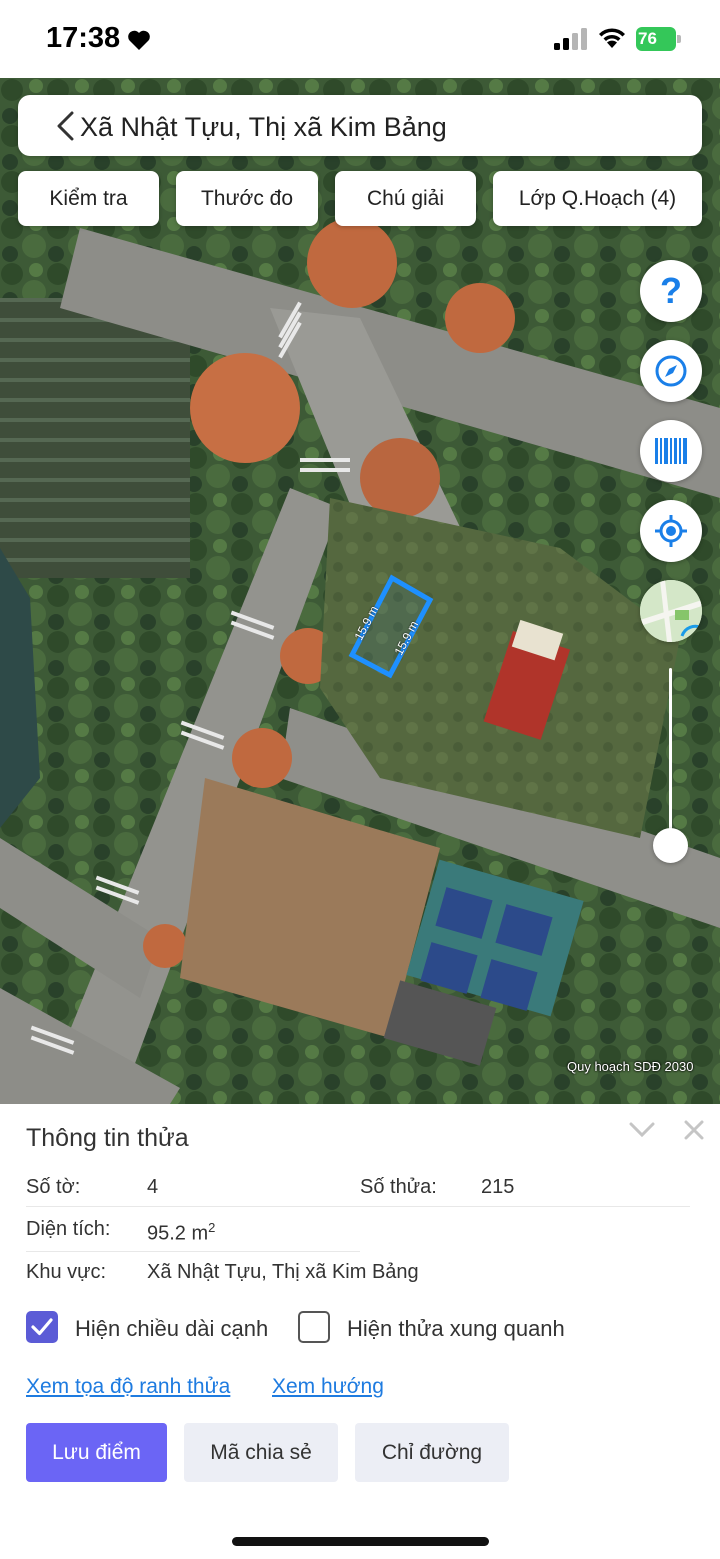 This screenshot has width=720, height=1559. I want to click on status-time: 17:38, so click(83, 38).